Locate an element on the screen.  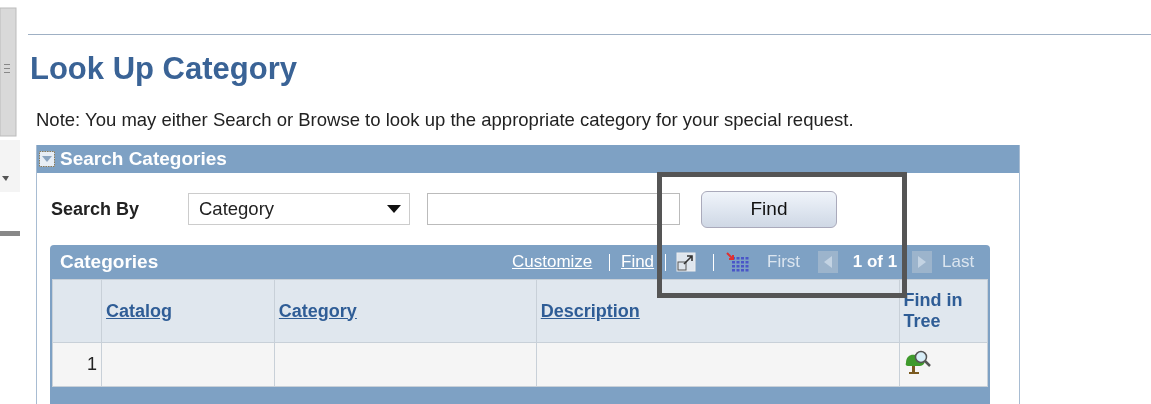
grid-title: Categories is located at coordinates (110, 262).